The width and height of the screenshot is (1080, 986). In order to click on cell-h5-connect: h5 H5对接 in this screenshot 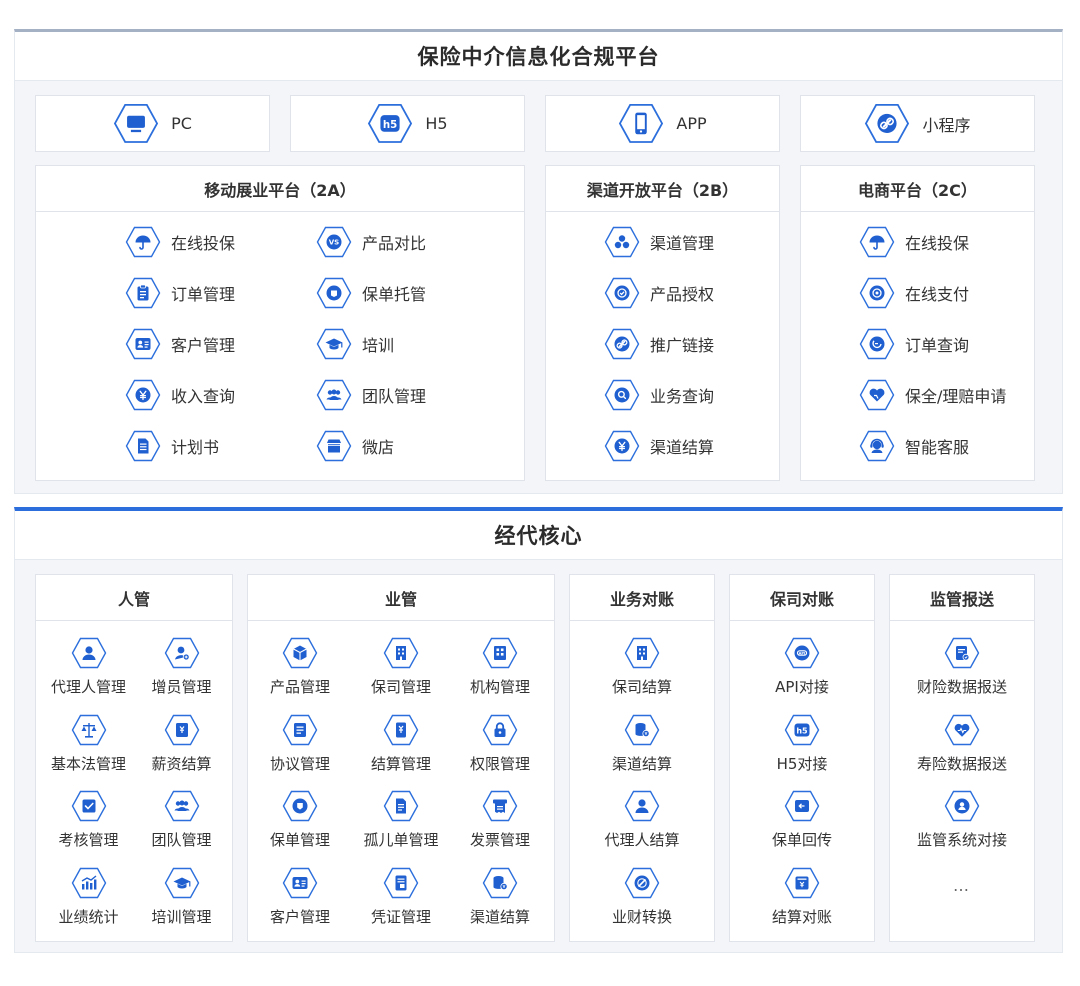, I will do `click(802, 744)`.